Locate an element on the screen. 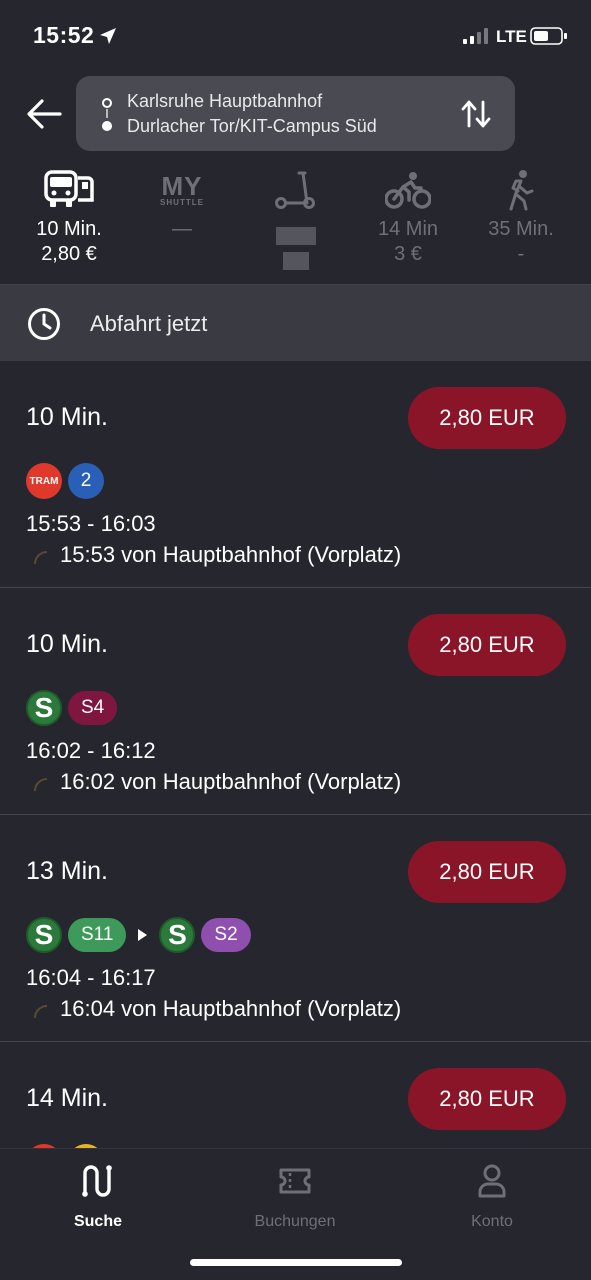 This screenshot has width=591, height=1280. result-departure-stop: 15:53 von Hauptbahnhof (Vorplatz) is located at coordinates (231, 554).